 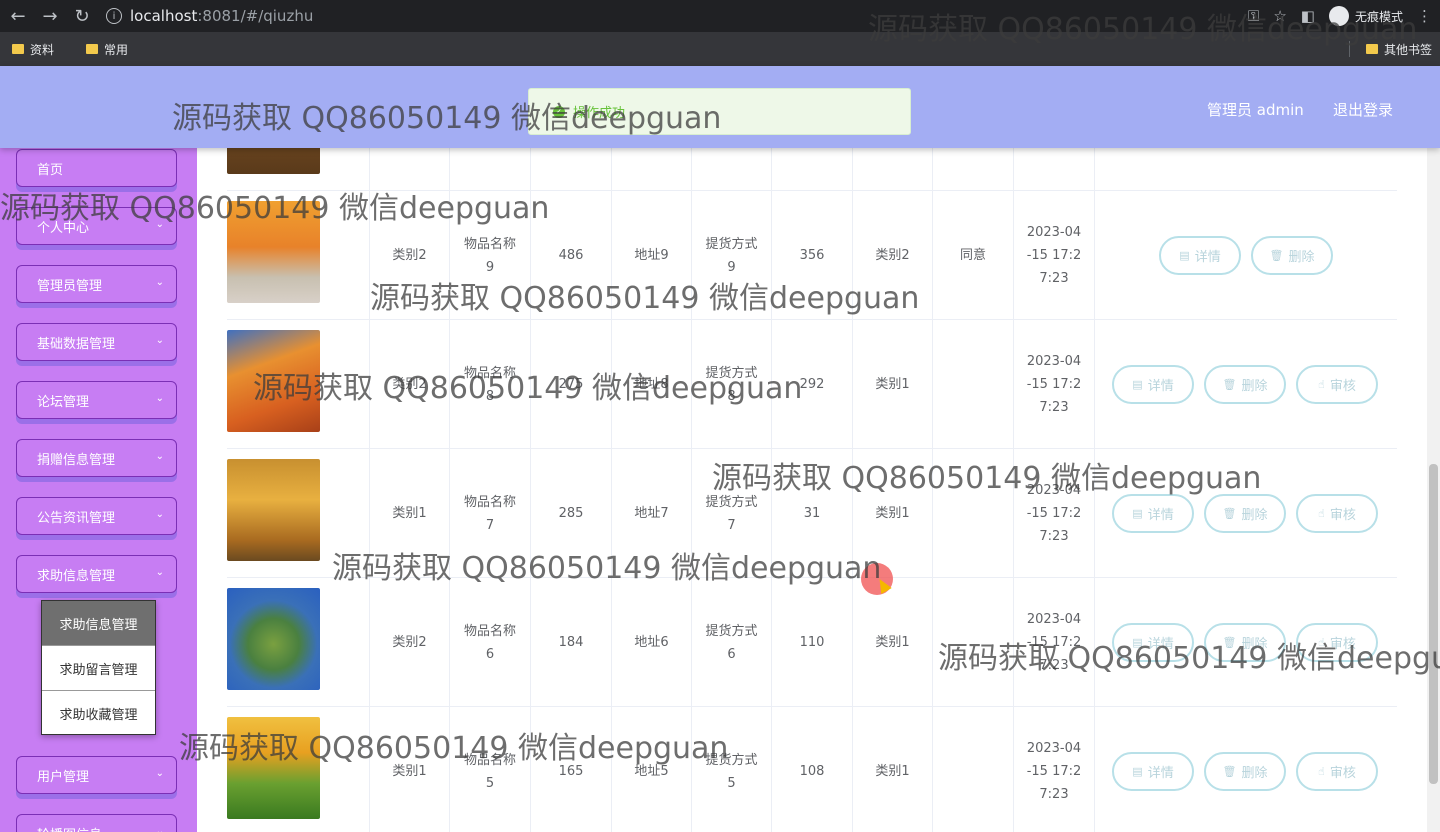 I want to click on cell-text: 提货方式 6, so click(x=731, y=642).